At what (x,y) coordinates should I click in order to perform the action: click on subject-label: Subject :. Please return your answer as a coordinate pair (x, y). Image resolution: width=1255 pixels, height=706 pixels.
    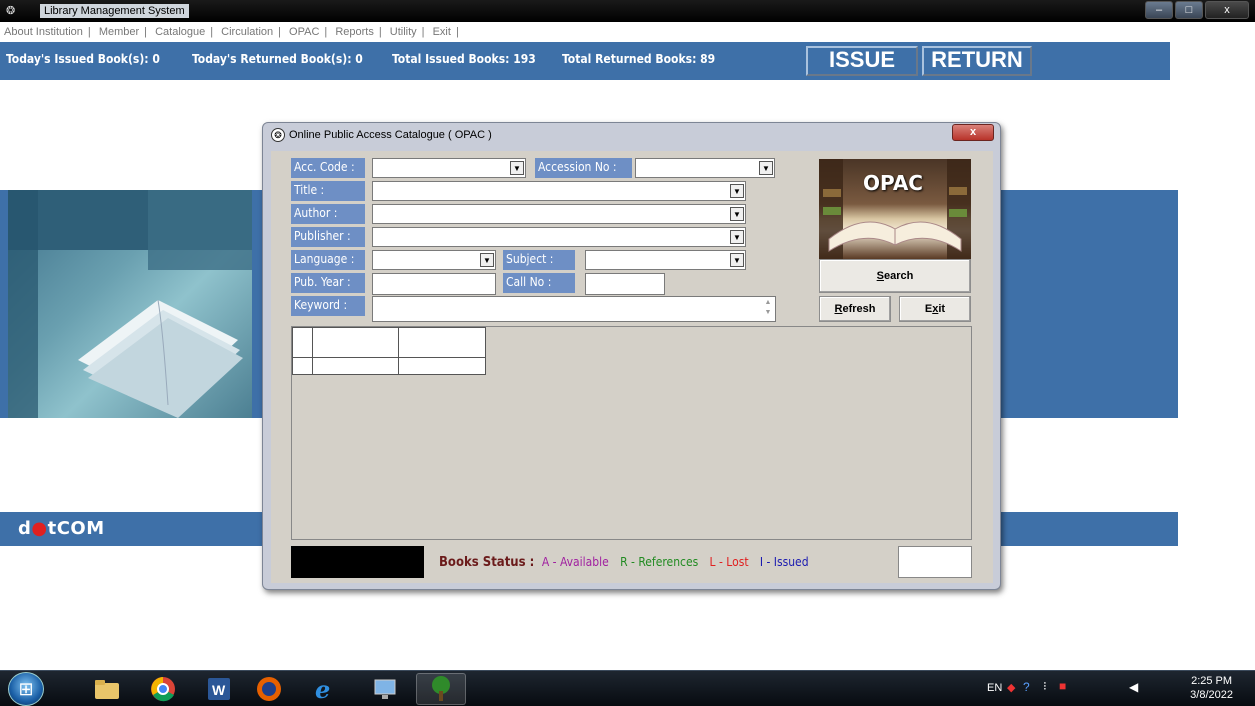
    Looking at the image, I should click on (539, 260).